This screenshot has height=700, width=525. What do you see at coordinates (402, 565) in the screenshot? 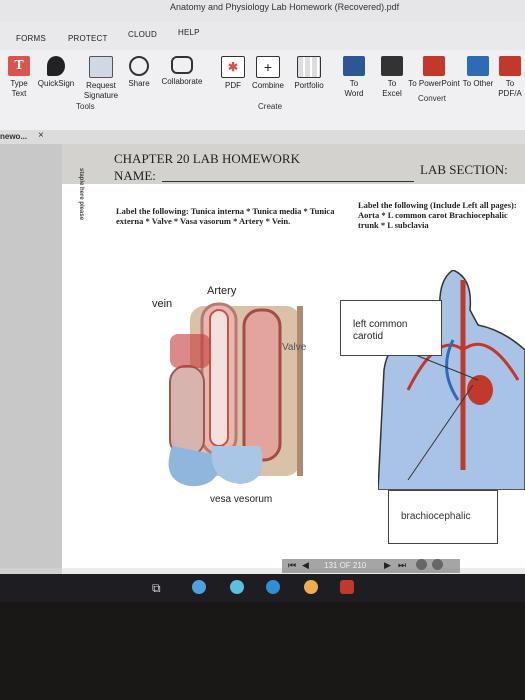
I see `last-page-icon: ⏭` at bounding box center [402, 565].